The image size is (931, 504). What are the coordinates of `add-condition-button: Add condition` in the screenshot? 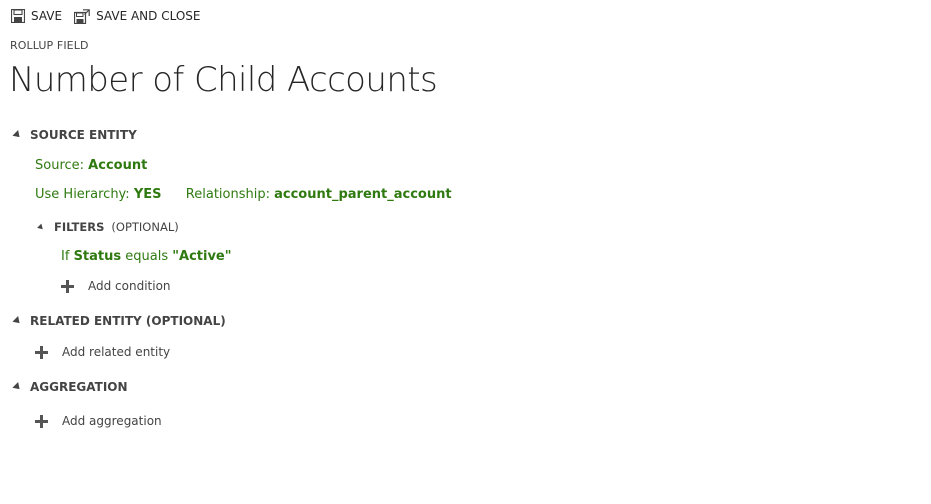 It's located at (116, 286).